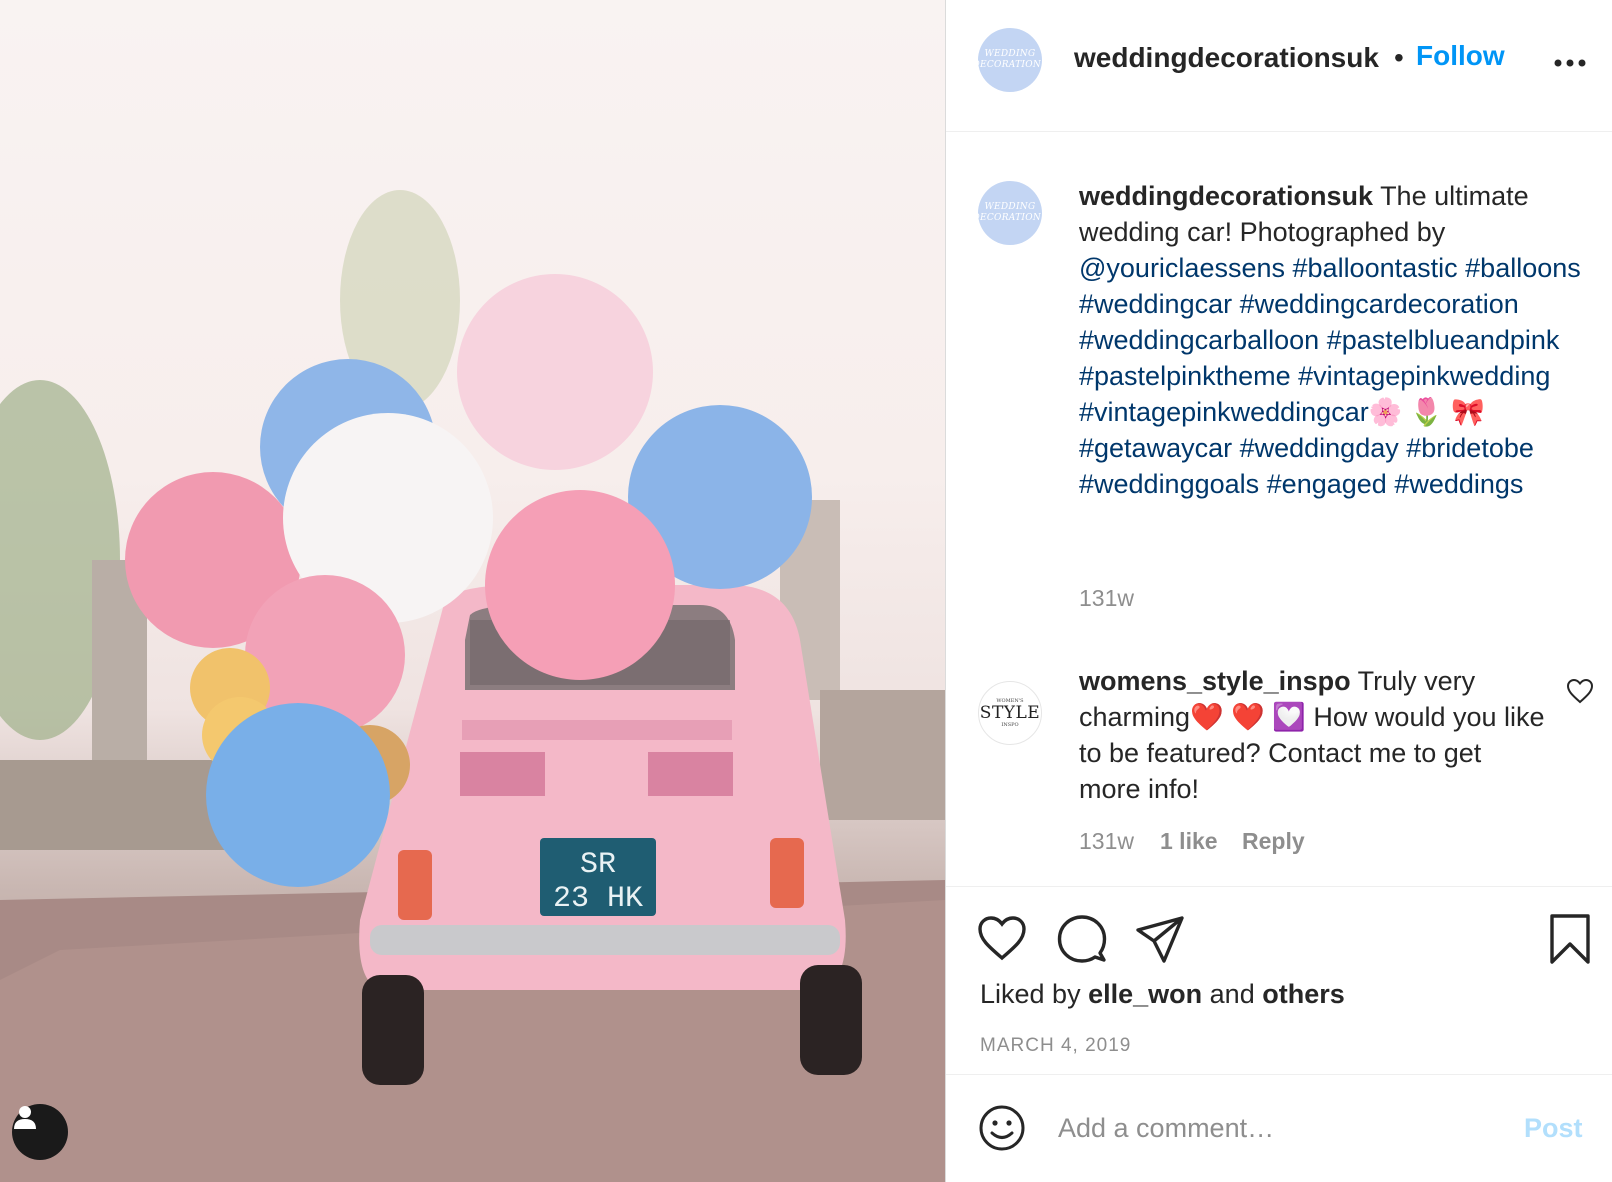 The height and width of the screenshot is (1182, 1612). I want to click on commenter-avatar-bottom: INSPO, so click(1010, 725).